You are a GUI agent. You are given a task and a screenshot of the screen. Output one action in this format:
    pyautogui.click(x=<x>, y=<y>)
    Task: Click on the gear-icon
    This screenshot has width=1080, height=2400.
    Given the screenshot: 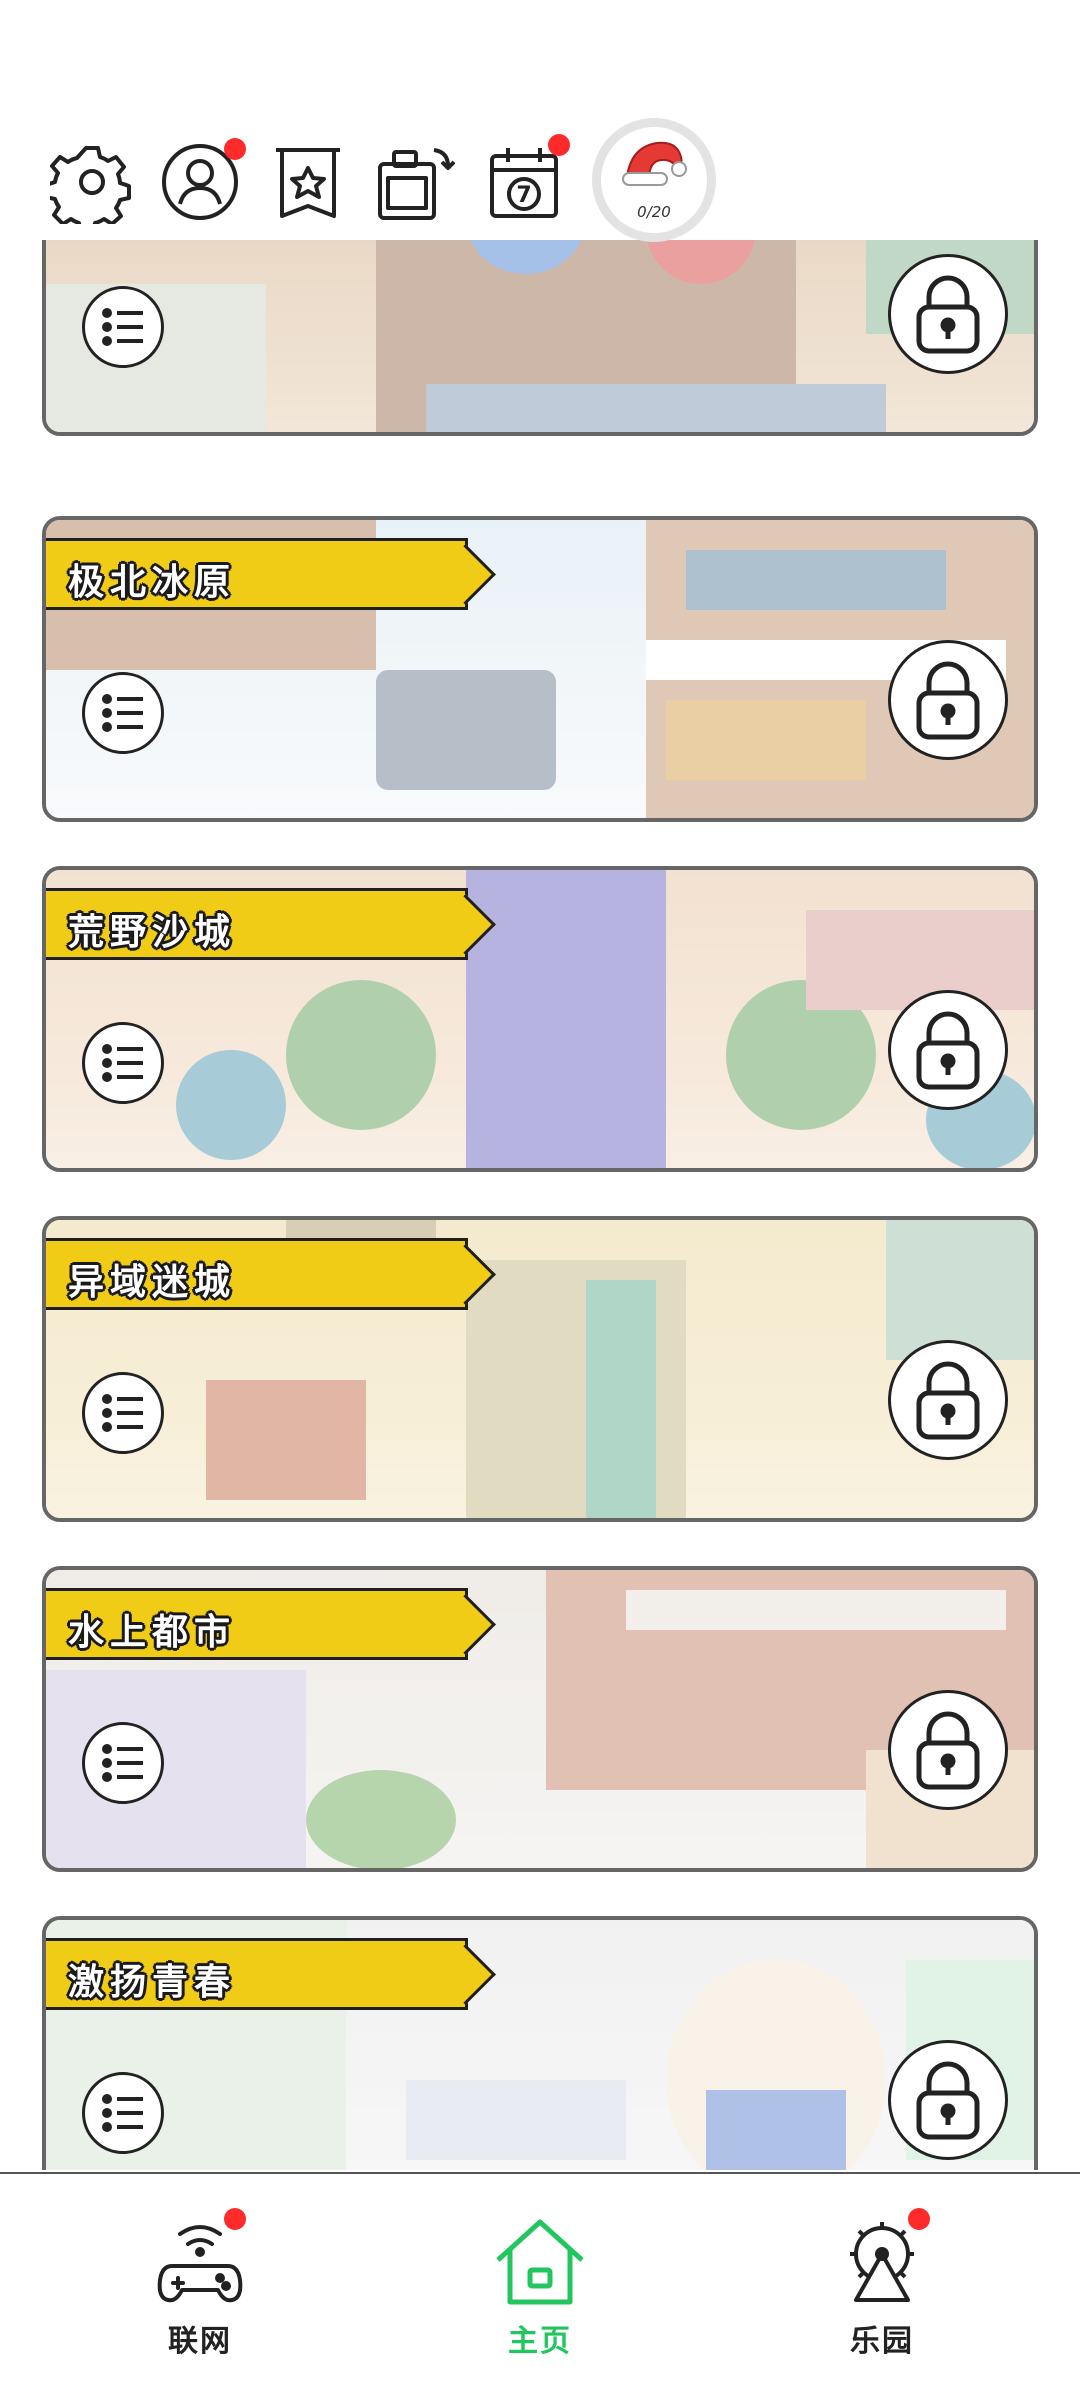 What is the action you would take?
    pyautogui.click(x=90, y=185)
    